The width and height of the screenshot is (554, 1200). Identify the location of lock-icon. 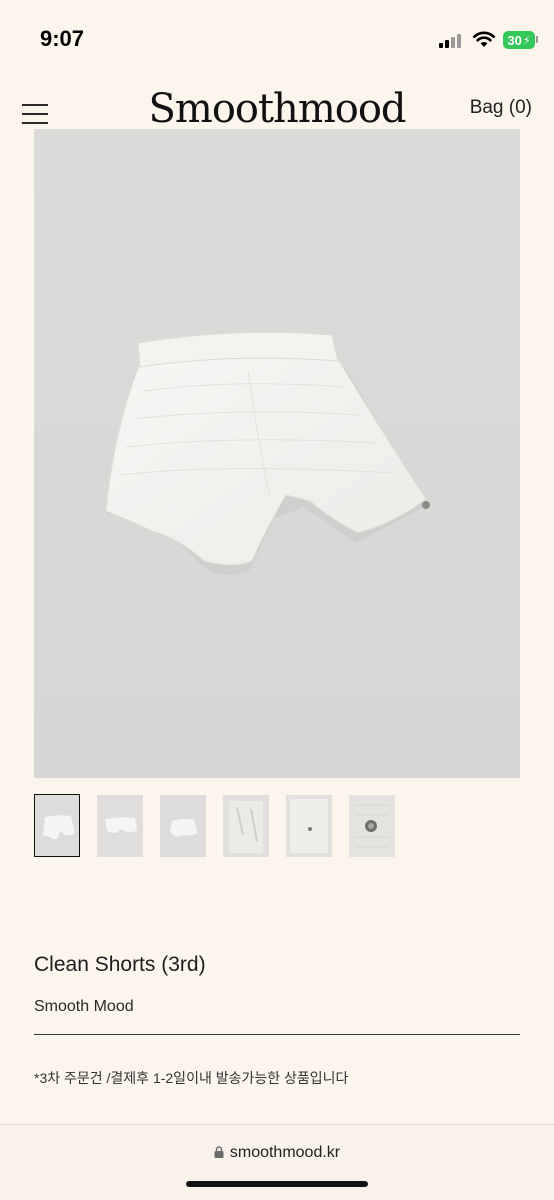
(219, 1151).